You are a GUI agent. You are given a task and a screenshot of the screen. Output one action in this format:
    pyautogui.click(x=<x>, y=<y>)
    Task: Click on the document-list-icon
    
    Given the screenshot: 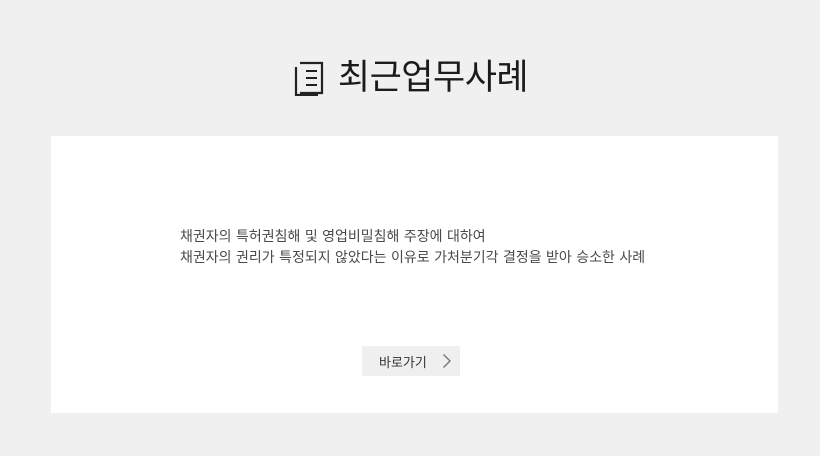 What is the action you would take?
    pyautogui.click(x=308, y=78)
    